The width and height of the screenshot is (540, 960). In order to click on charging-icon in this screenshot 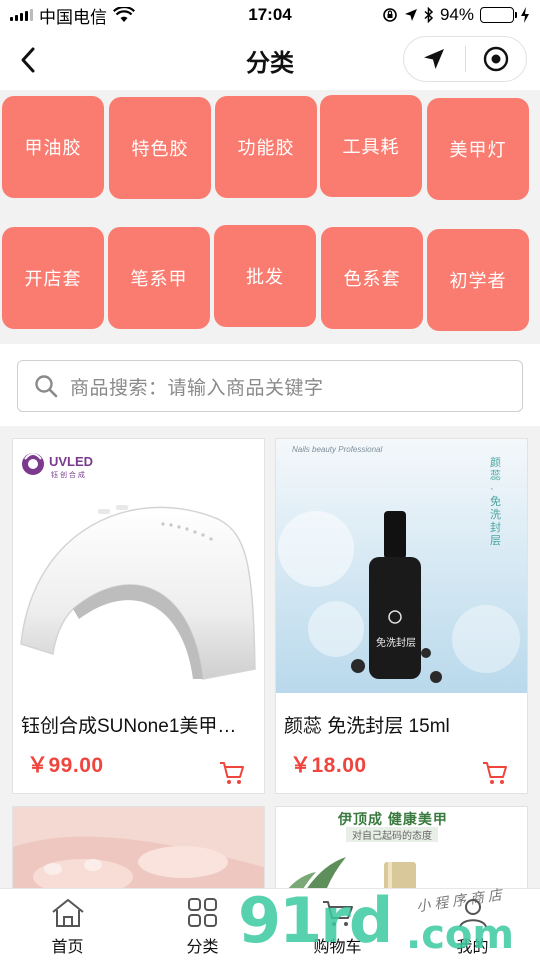, I will do `click(525, 15)`.